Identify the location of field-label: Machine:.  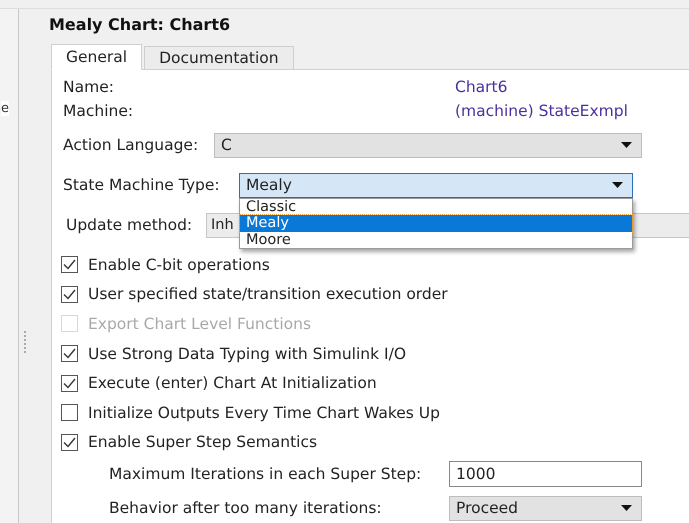
(98, 111).